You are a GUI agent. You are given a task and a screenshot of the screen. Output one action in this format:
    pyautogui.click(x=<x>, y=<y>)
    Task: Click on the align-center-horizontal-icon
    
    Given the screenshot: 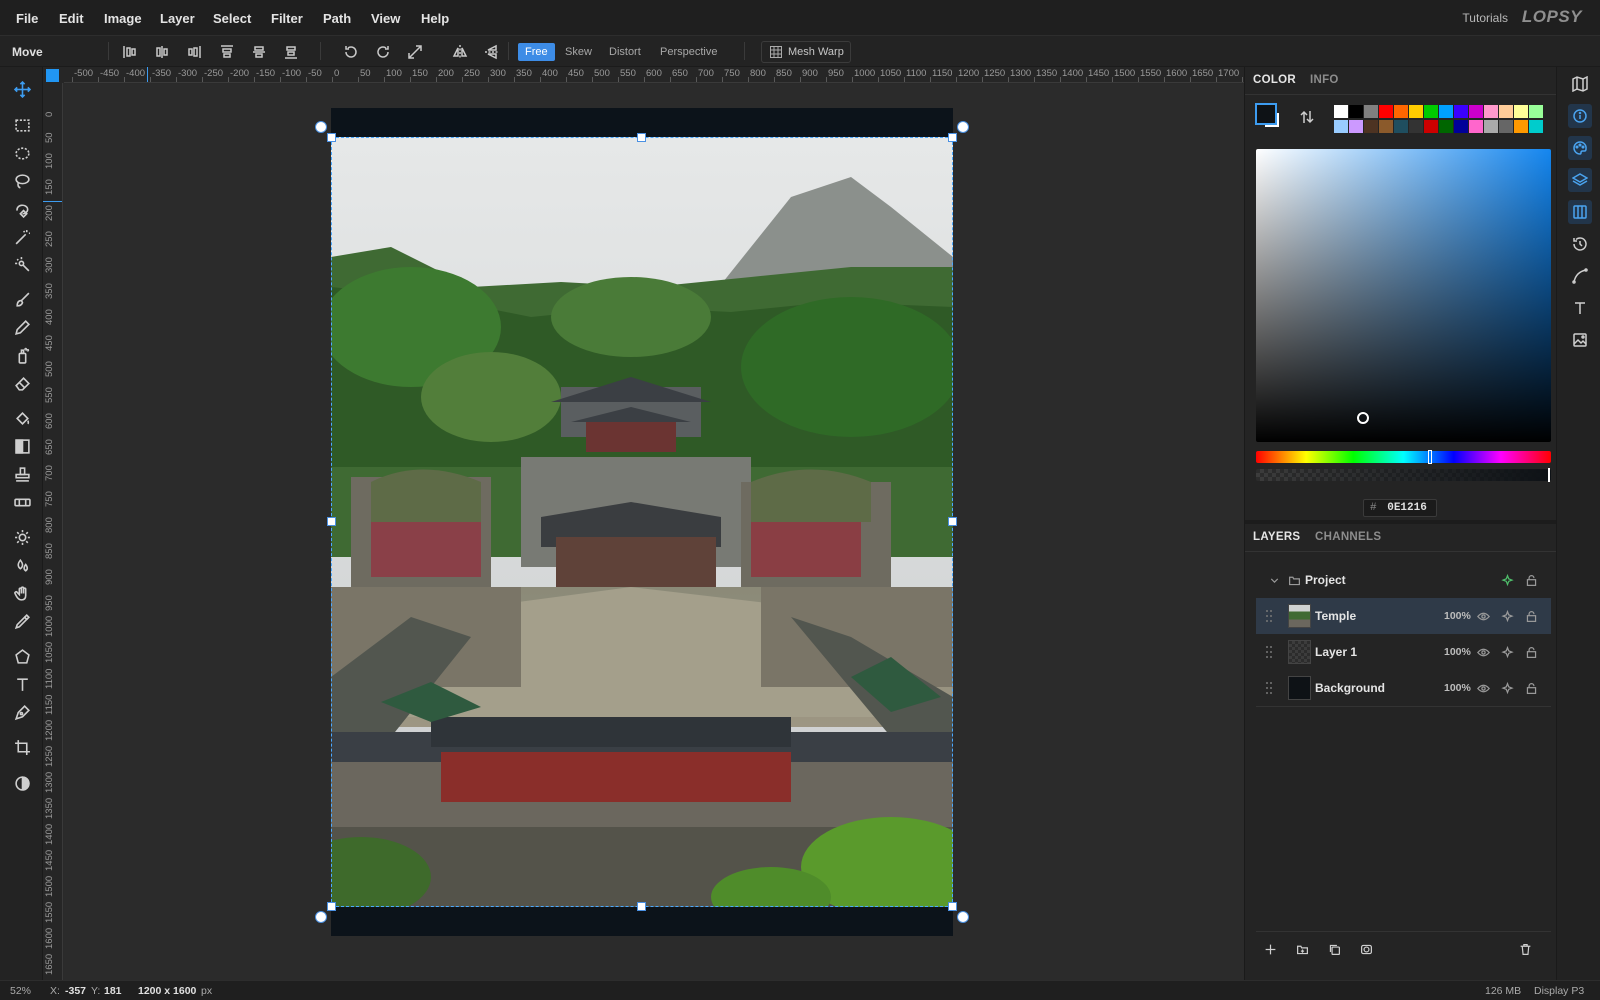 What is the action you would take?
    pyautogui.click(x=162, y=52)
    